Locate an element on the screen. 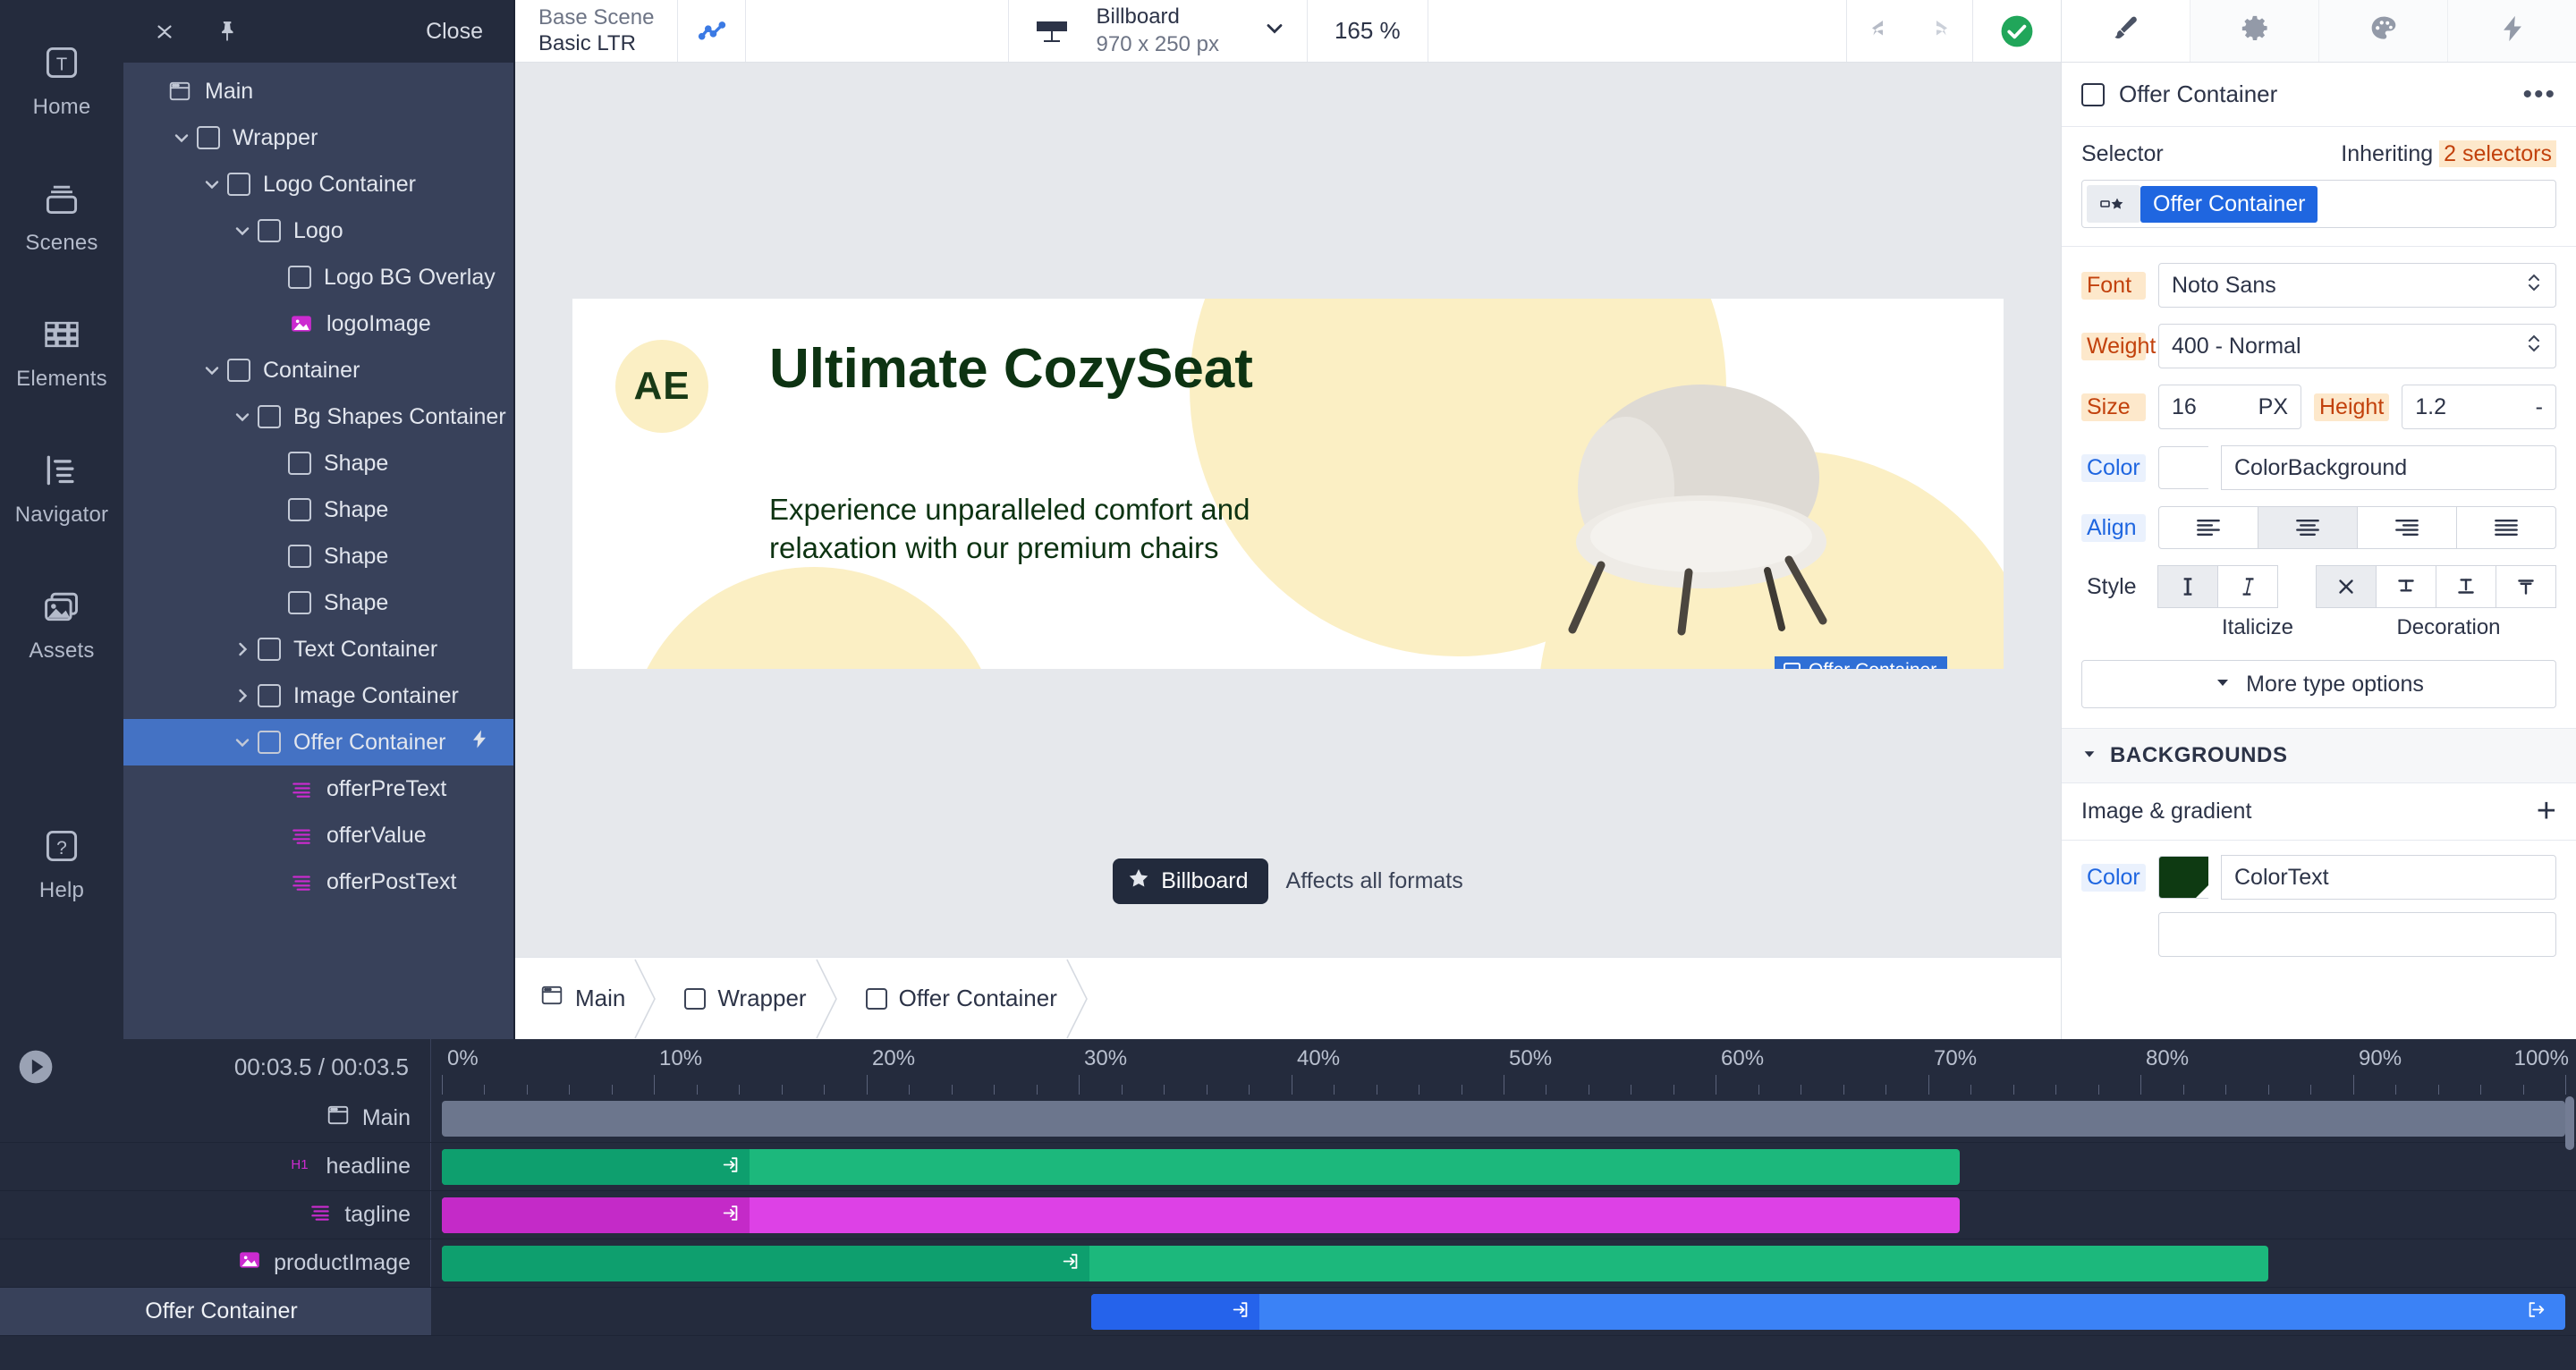 The image size is (2576, 1370). selector-input: Offer Container is located at coordinates (2318, 204).